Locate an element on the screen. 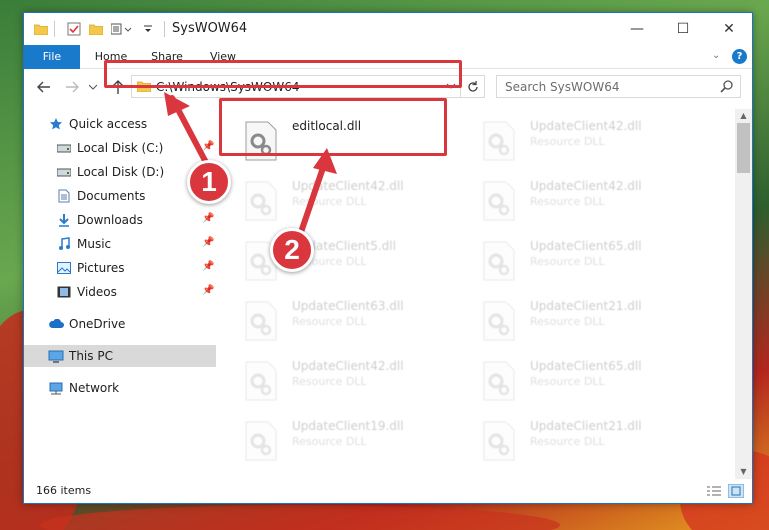 The image size is (769, 530). sidebar-item-onedrive: OneDrive is located at coordinates (120, 324).